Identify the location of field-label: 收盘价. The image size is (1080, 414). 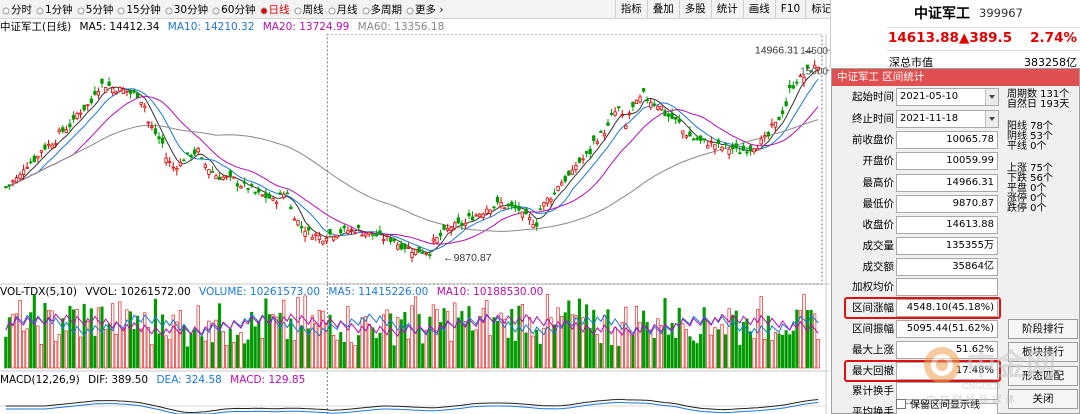
(878, 225).